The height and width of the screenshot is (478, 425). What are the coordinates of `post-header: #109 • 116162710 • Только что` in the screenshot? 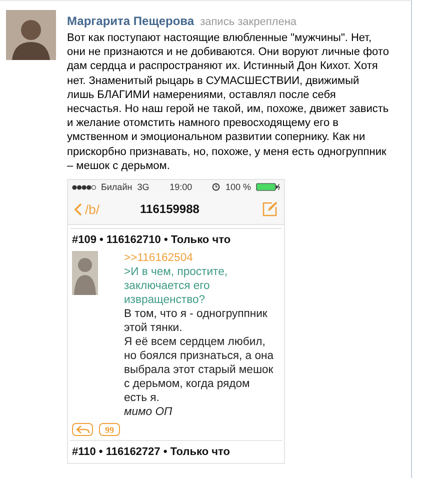 It's located at (151, 240).